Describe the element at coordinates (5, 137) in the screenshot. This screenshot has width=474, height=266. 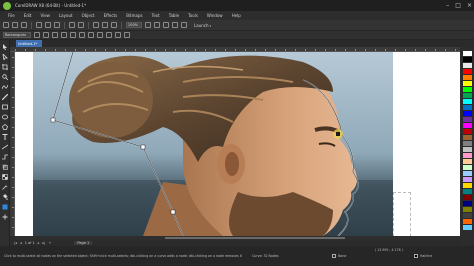
I see `text-tool-icon` at that location.